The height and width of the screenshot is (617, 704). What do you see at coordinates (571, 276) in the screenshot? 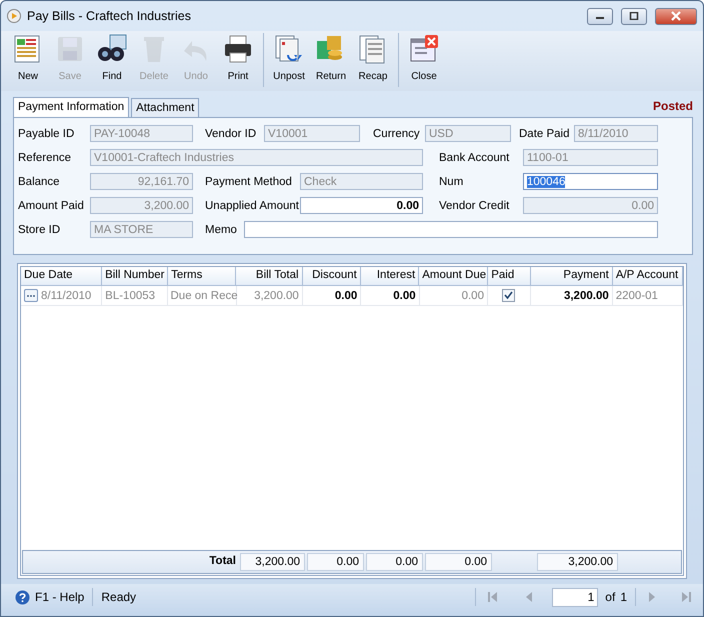
I see `column-header: Payment` at bounding box center [571, 276].